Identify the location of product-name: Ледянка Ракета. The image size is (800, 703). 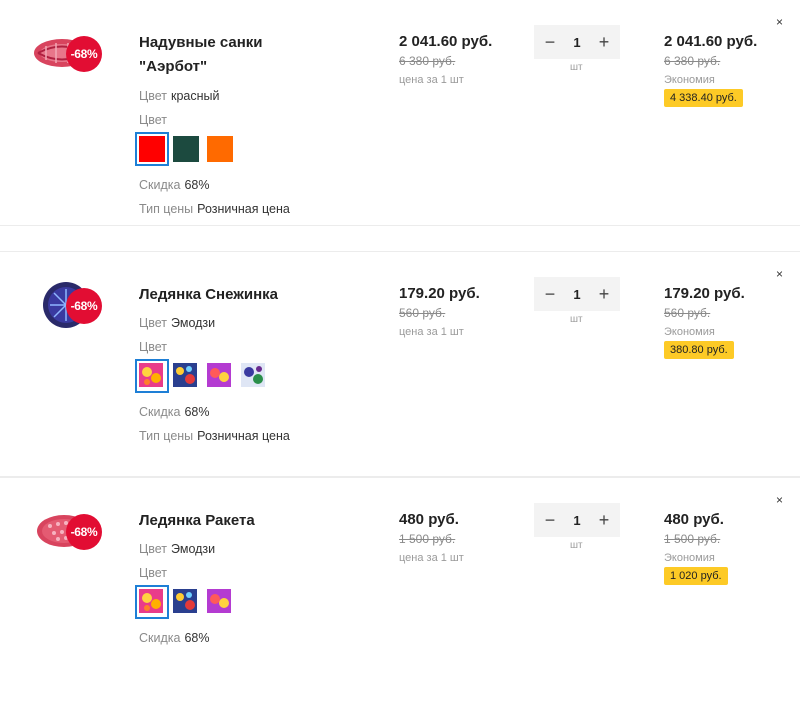
(229, 521).